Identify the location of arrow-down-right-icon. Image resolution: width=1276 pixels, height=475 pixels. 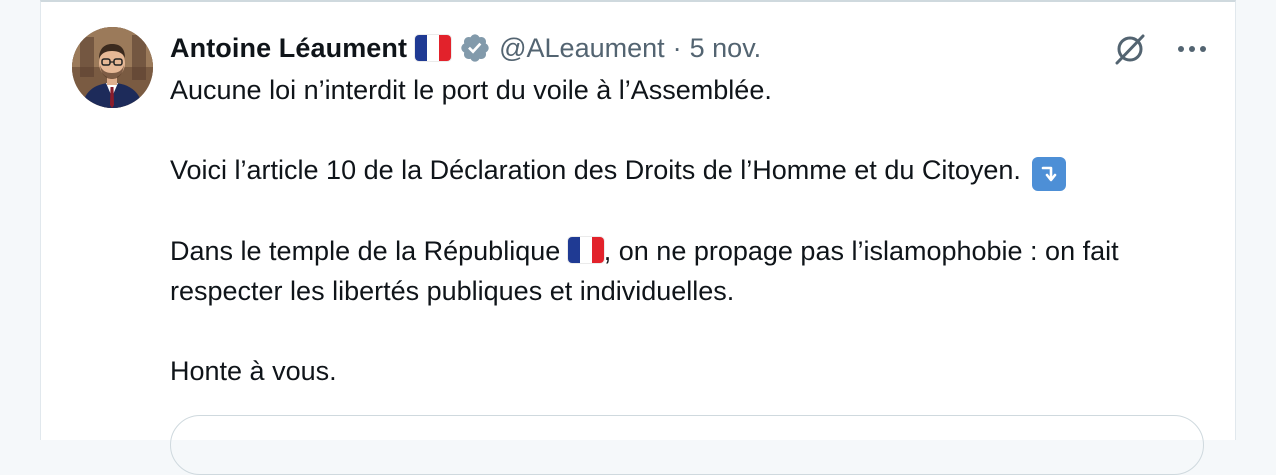
(1049, 174).